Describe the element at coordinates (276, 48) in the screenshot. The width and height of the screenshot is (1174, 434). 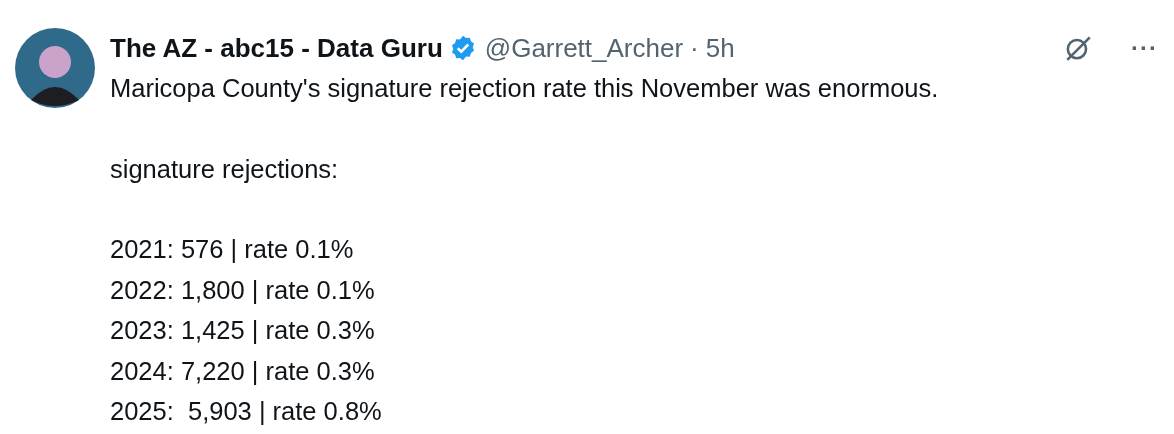
I see `author-name: The AZ - abc15 - Data Guru` at that location.